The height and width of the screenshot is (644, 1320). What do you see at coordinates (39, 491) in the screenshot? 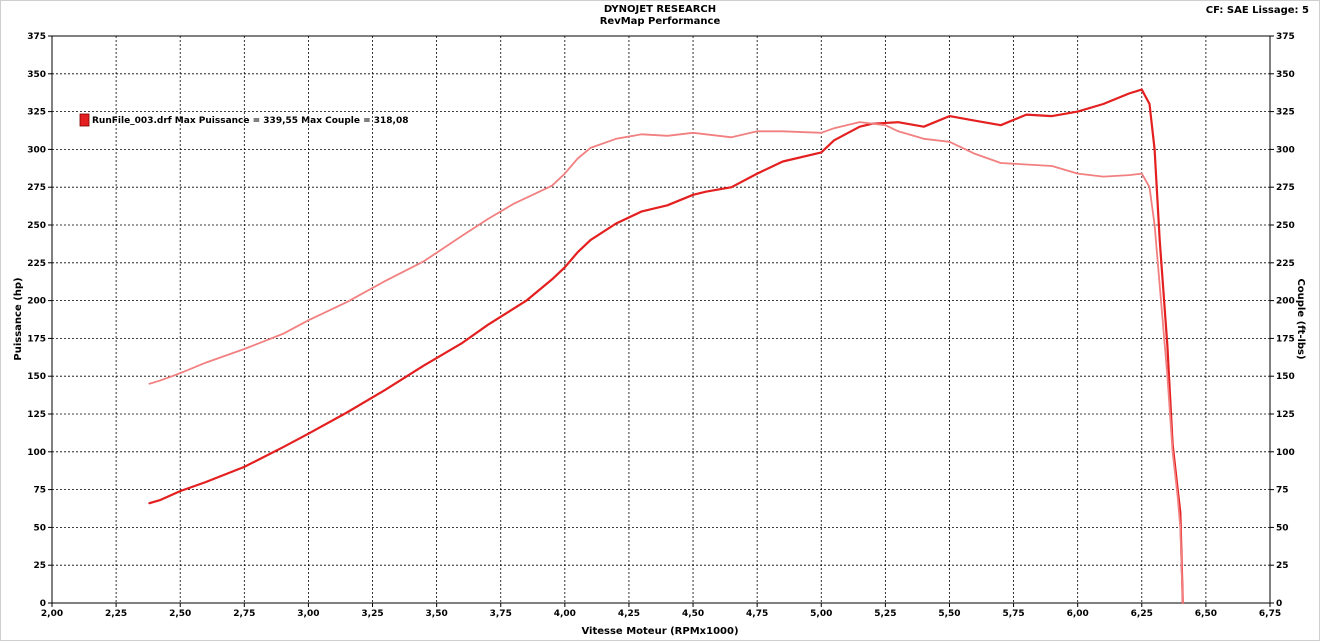
I see `y-tick-label-left: 75` at bounding box center [39, 491].